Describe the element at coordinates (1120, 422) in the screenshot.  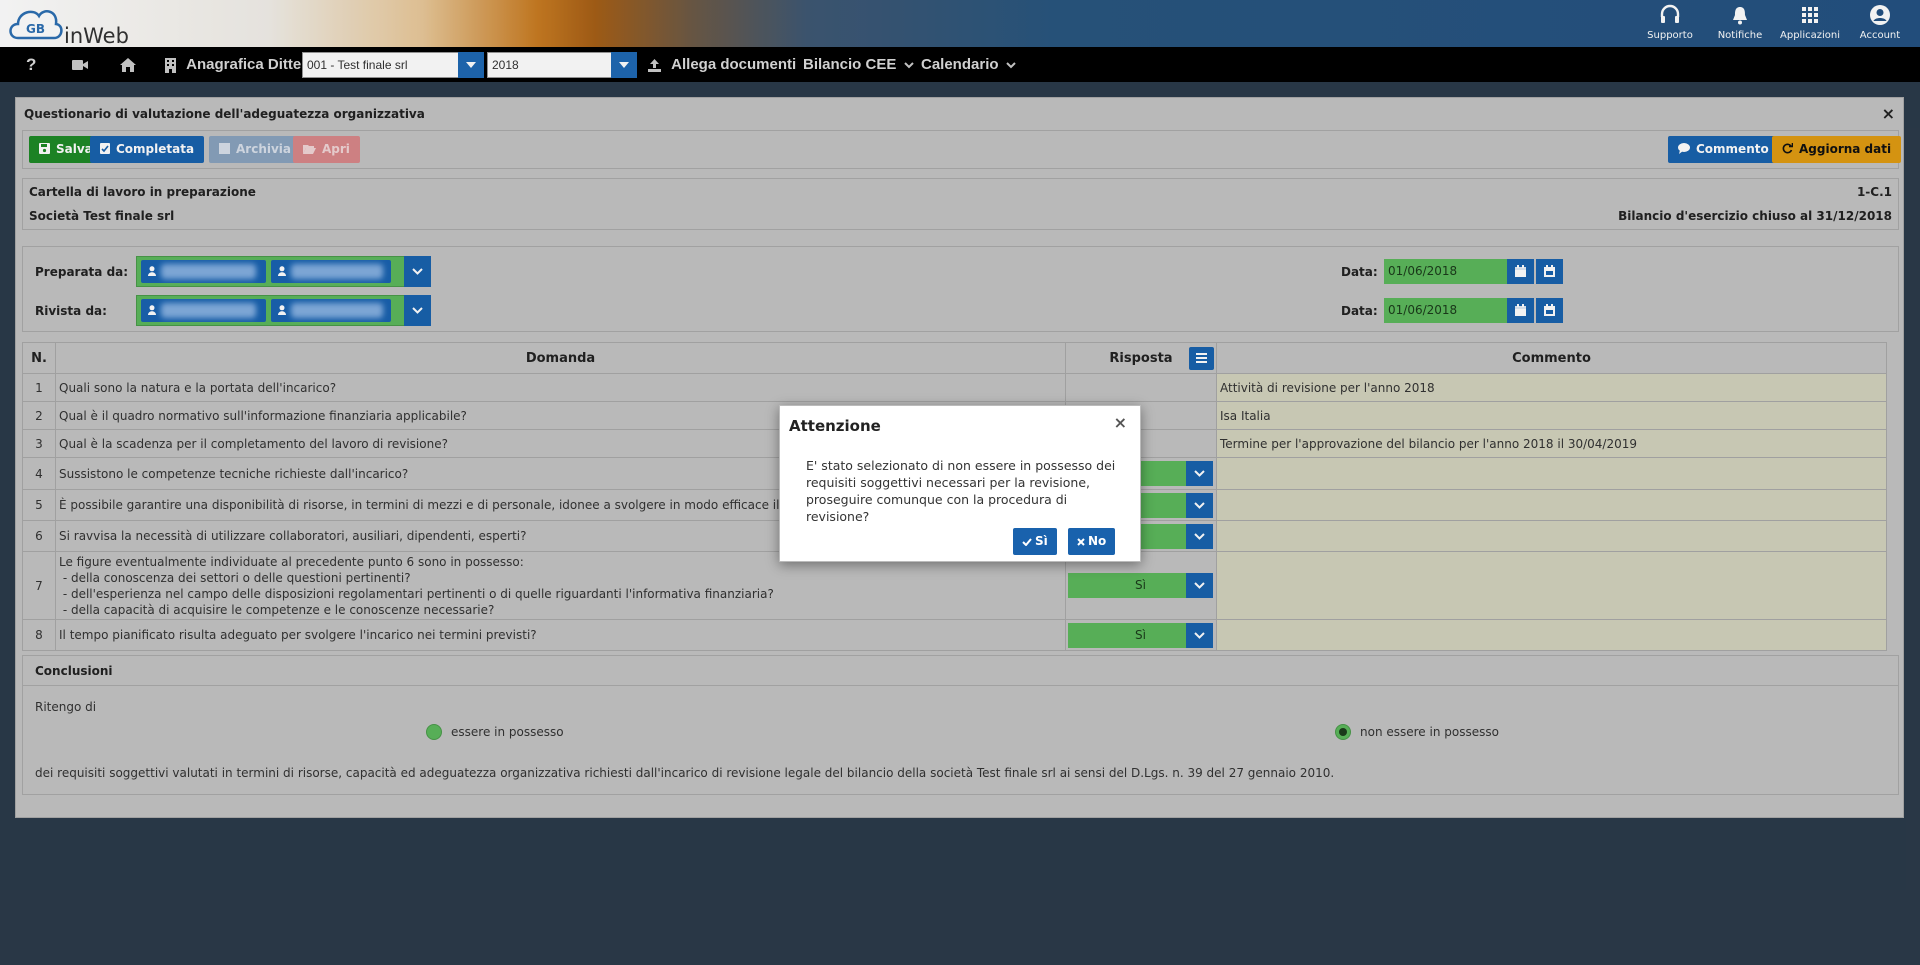
I see `dialog-close-button: ×` at that location.